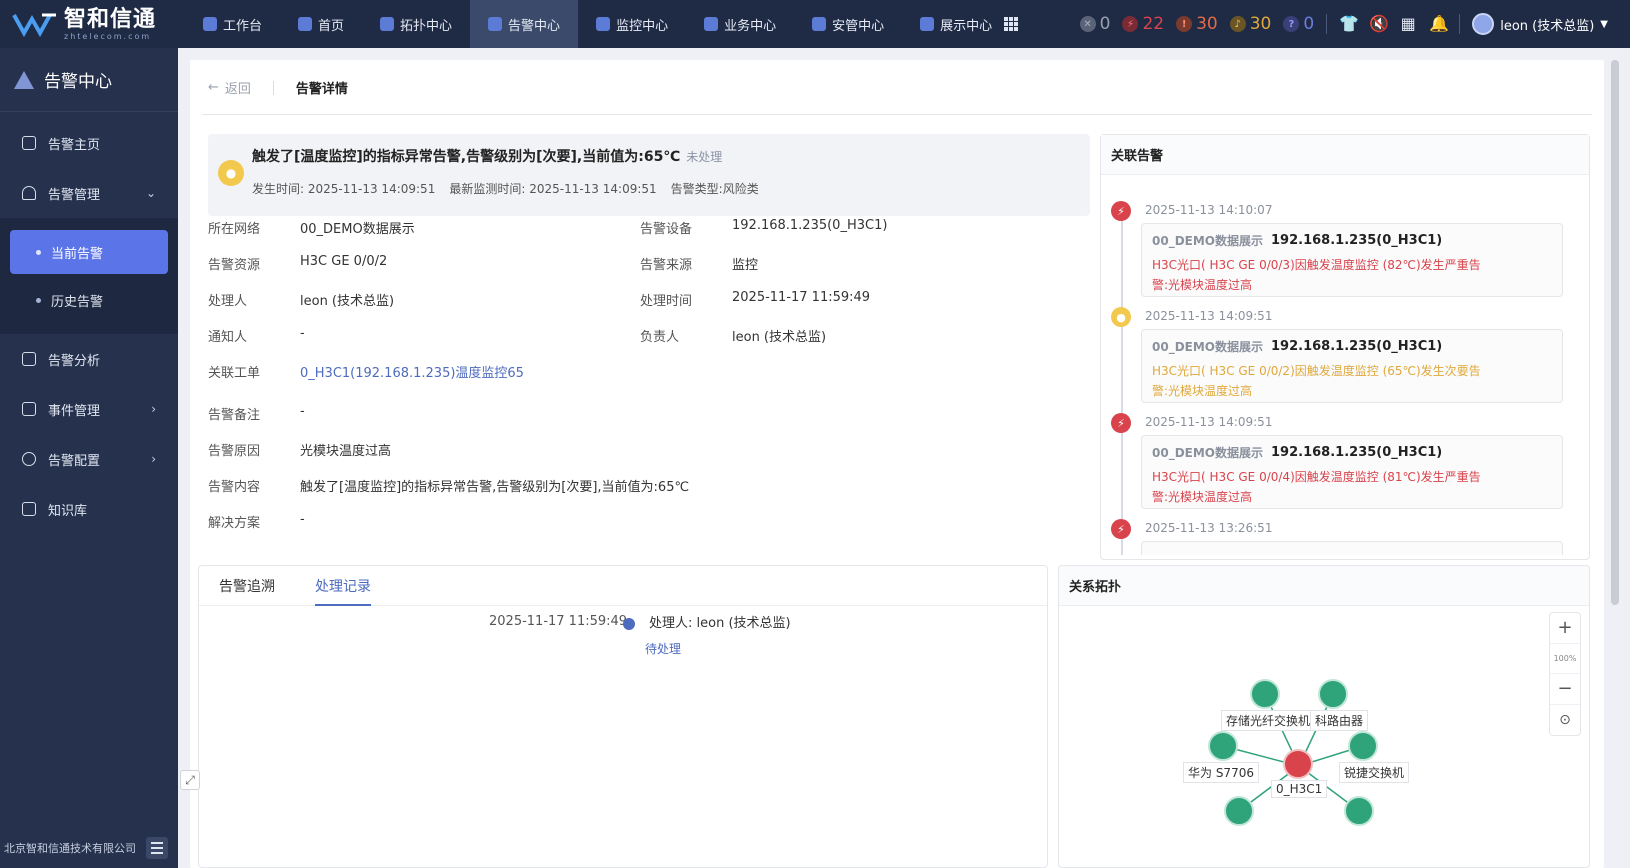 This screenshot has width=1630, height=868. I want to click on field-value: -, so click(302, 519).